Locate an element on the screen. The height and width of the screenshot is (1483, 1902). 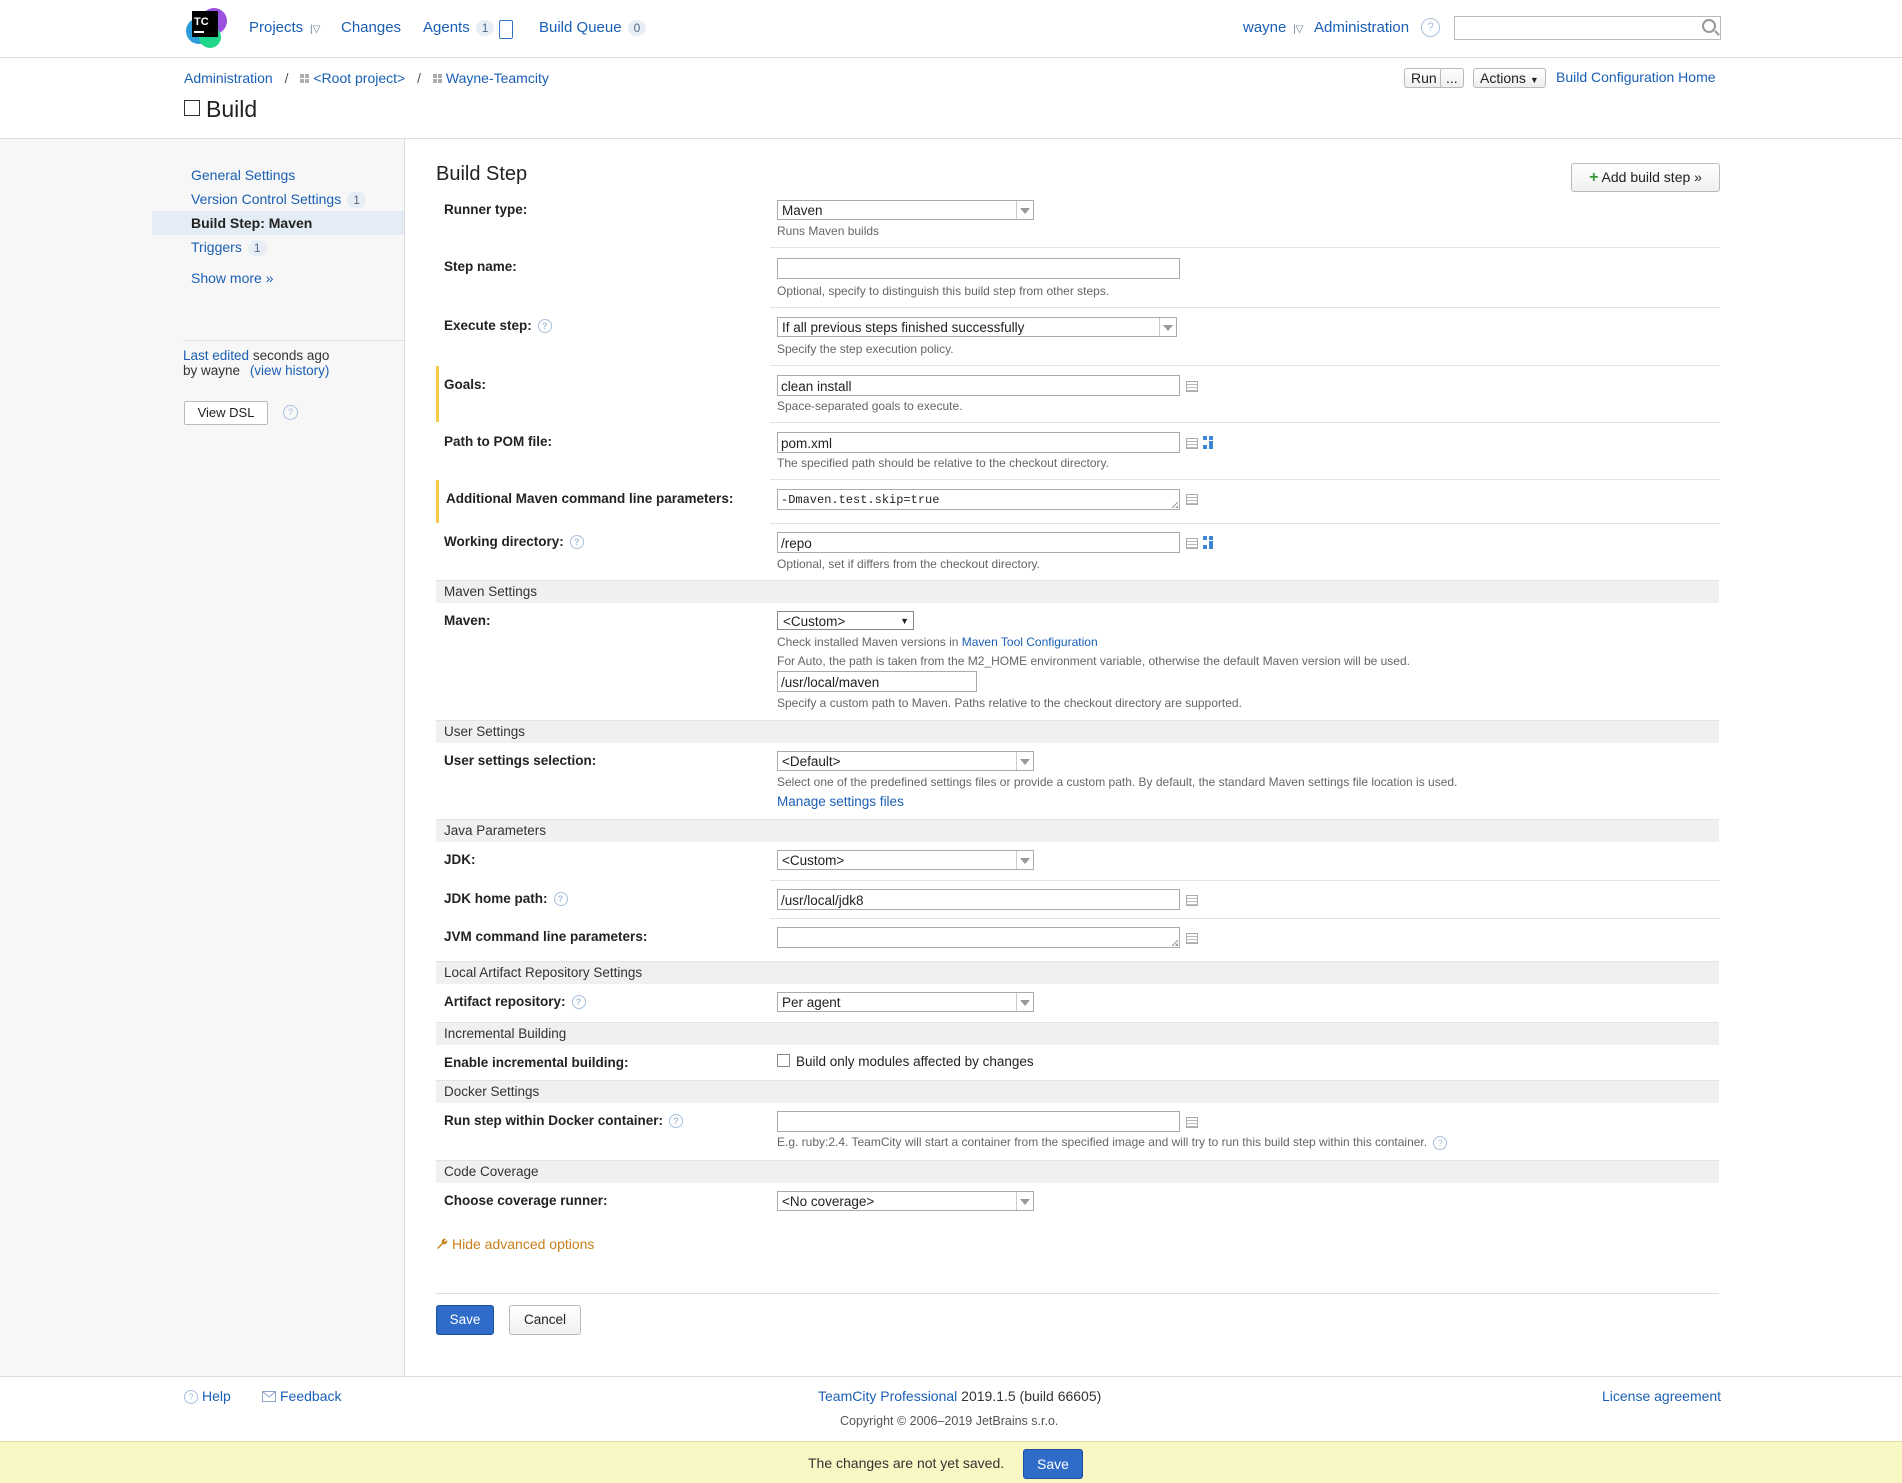
jvm-params-textarea is located at coordinates (978, 937).